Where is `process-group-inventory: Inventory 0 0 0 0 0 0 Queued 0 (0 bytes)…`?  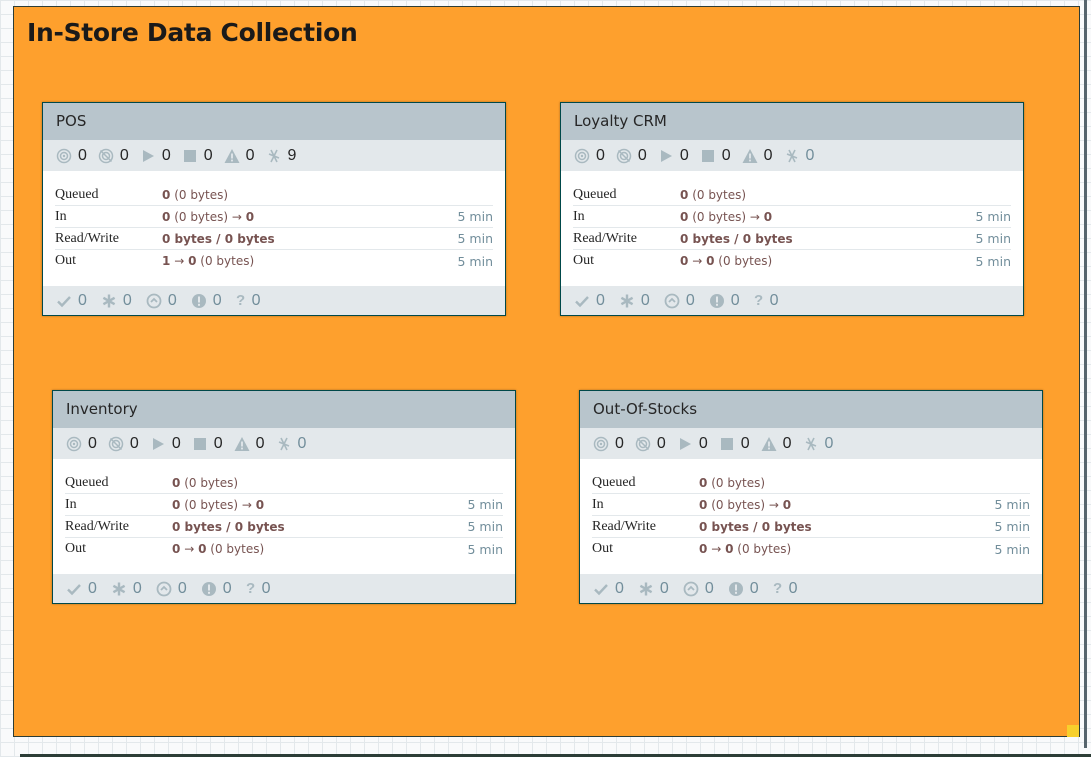 process-group-inventory: Inventory 0 0 0 0 0 0 Queued 0 (0 bytes)… is located at coordinates (284, 497).